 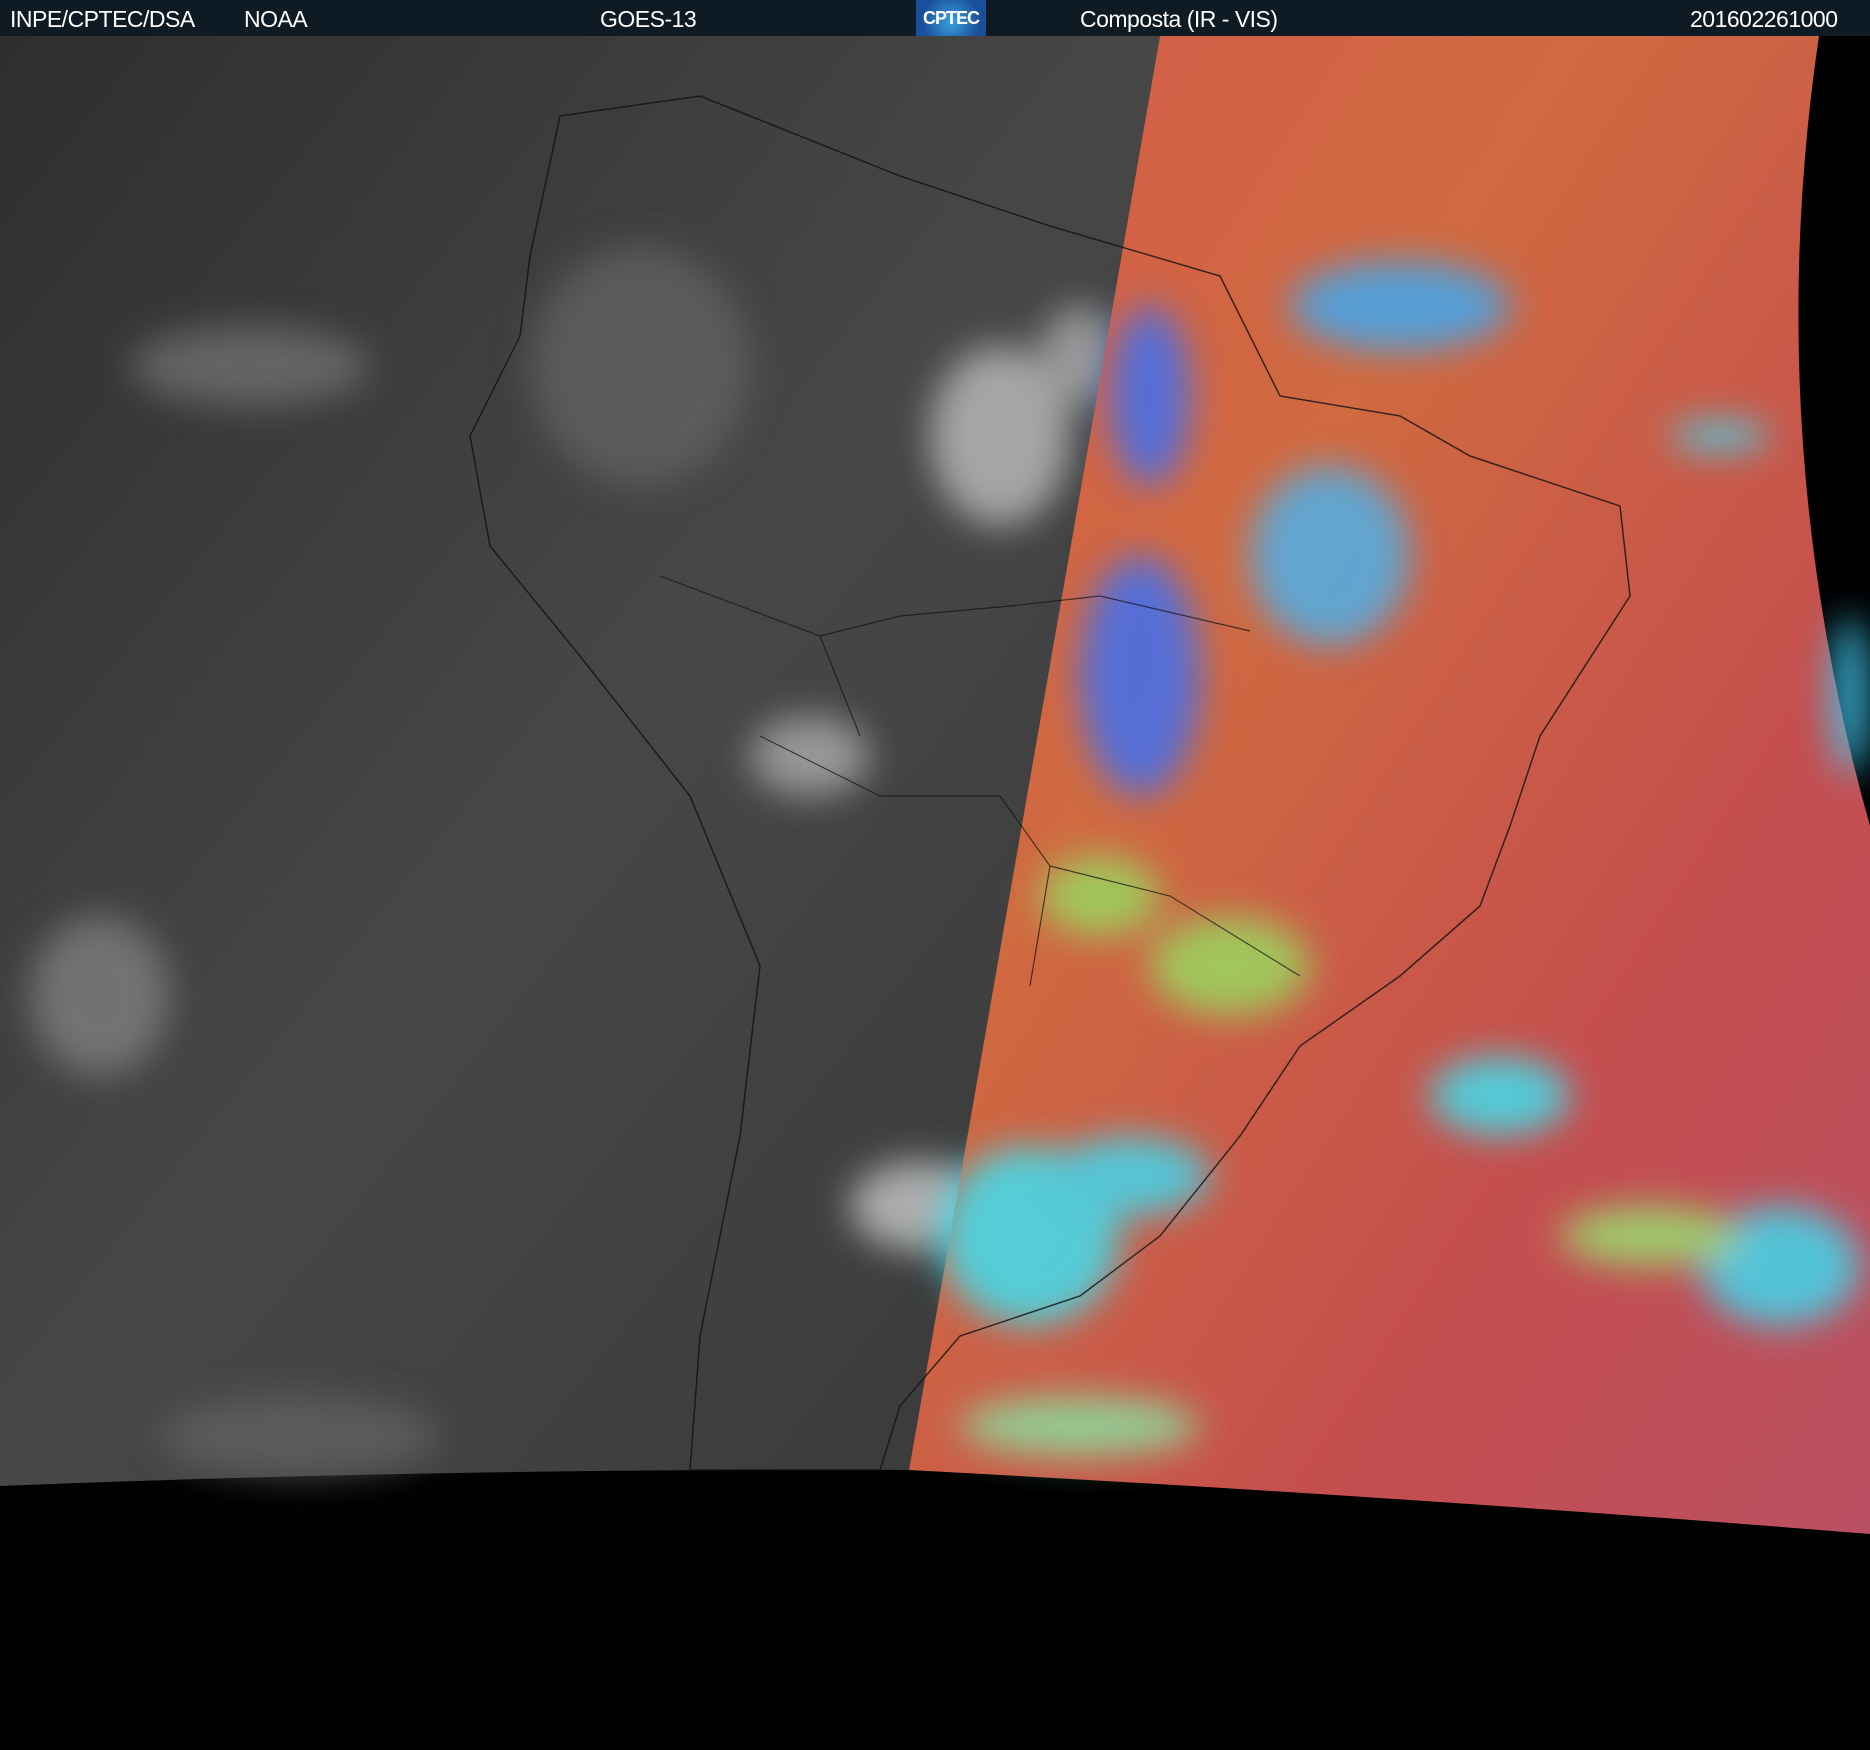 What do you see at coordinates (276, 19) in the screenshot?
I see `agency-label: NOAA` at bounding box center [276, 19].